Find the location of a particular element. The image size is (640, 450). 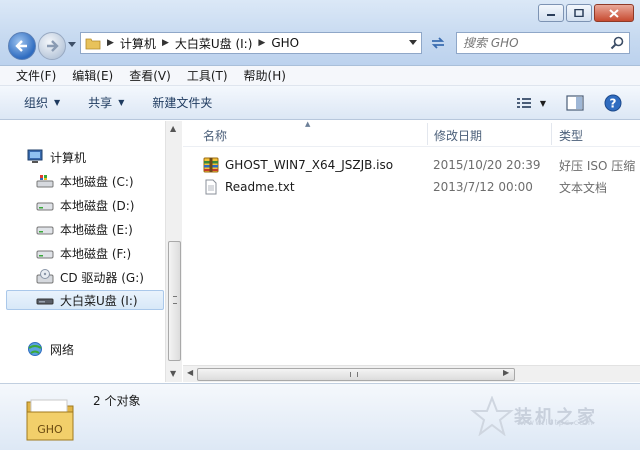

nav-item-drive-e: 本地磁盘 (E:) is located at coordinates (84, 229).